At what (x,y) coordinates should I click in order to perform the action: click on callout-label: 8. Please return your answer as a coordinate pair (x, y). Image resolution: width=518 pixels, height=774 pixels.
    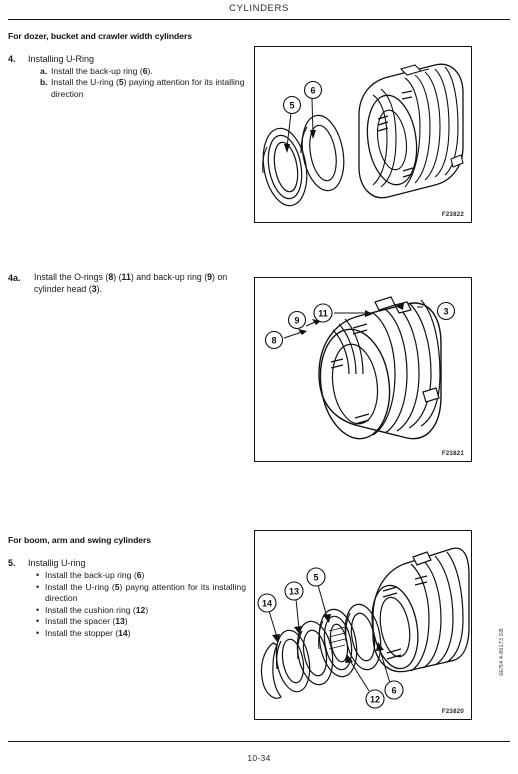
    Looking at the image, I should click on (273, 341).